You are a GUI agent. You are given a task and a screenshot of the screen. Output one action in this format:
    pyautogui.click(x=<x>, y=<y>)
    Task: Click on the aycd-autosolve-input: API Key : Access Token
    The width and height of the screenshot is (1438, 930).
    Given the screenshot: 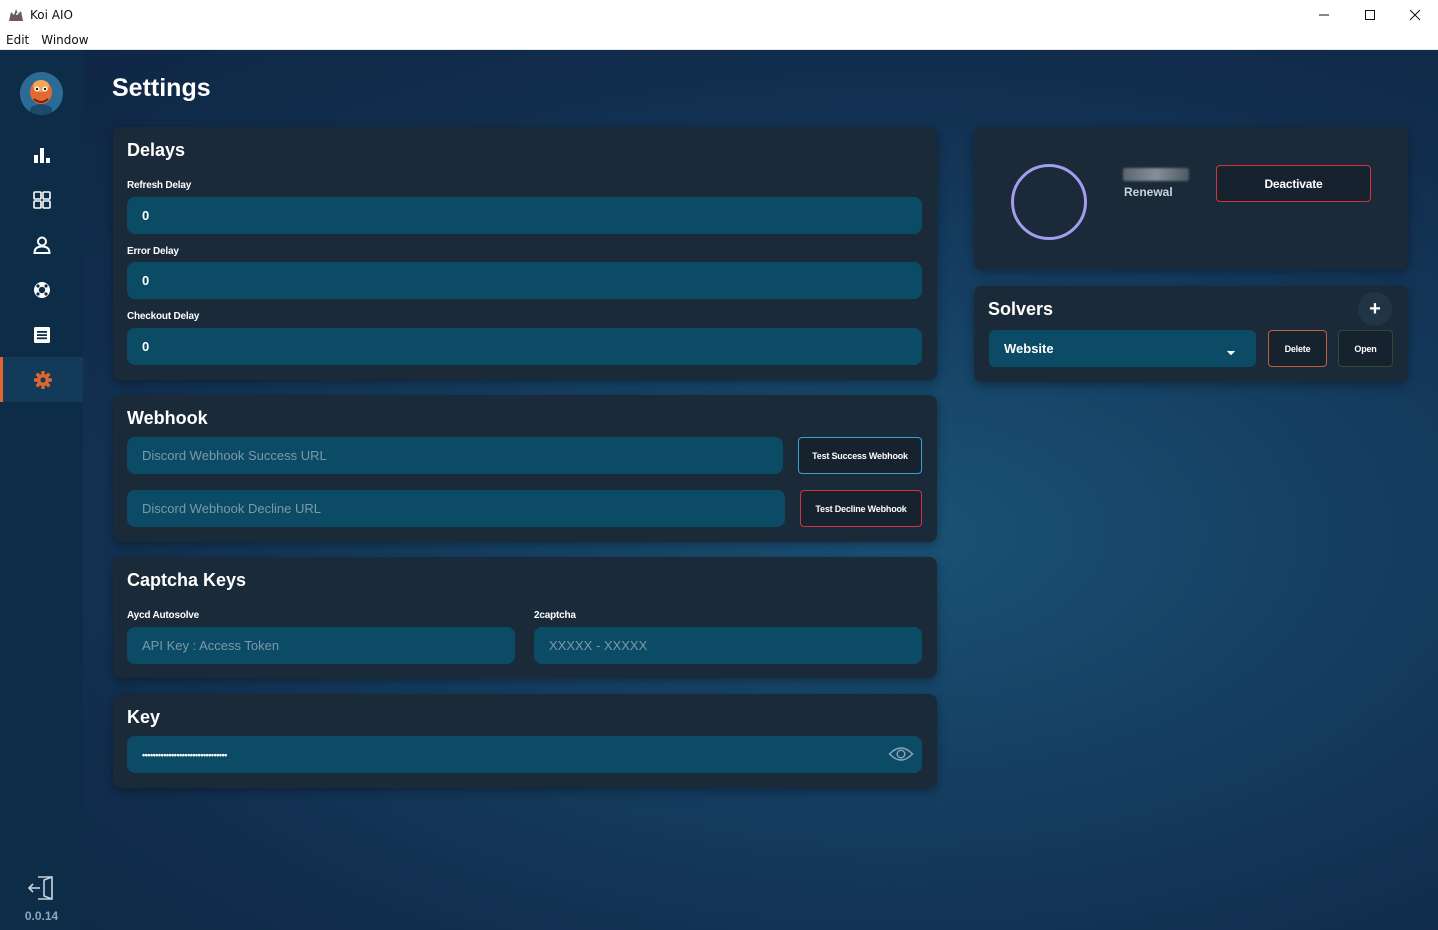 What is the action you would take?
    pyautogui.click(x=321, y=645)
    